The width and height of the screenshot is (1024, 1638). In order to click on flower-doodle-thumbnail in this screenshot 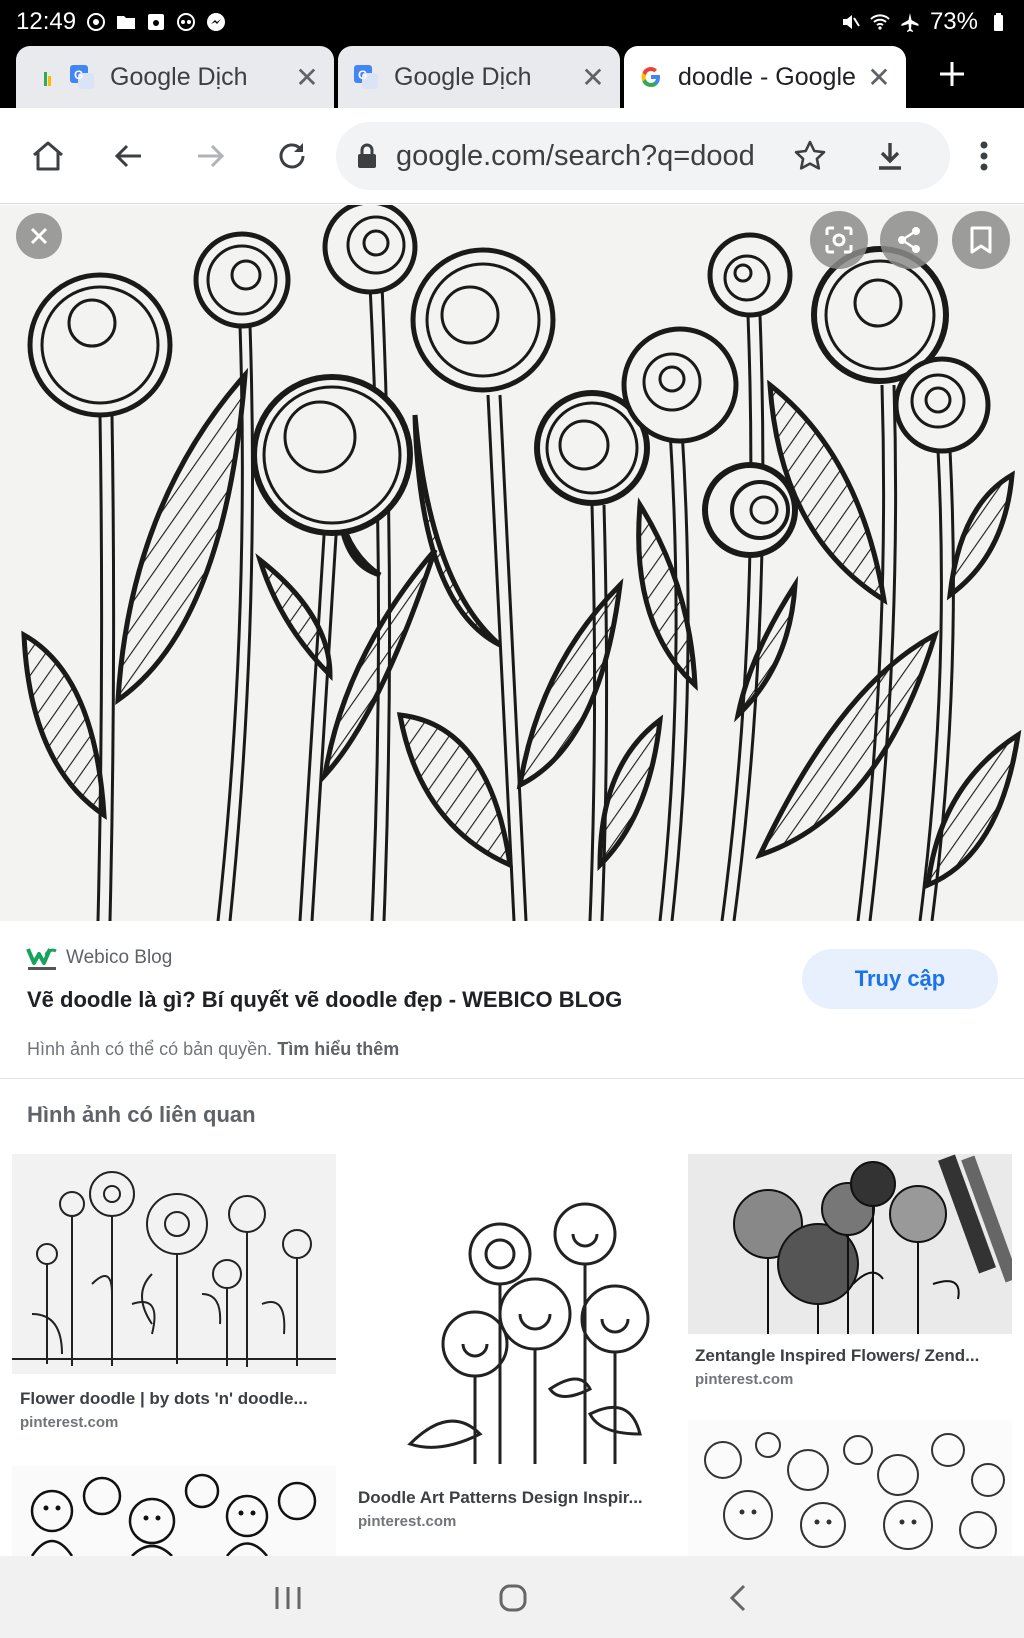, I will do `click(174, 1264)`.